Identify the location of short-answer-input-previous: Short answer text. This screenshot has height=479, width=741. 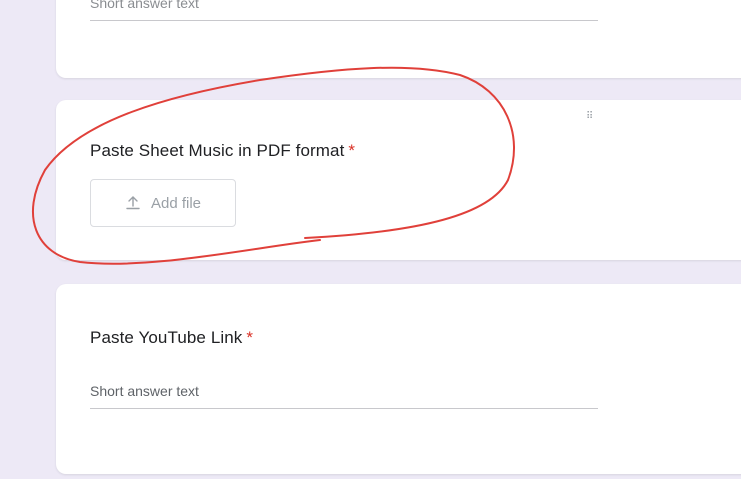
(344, 10).